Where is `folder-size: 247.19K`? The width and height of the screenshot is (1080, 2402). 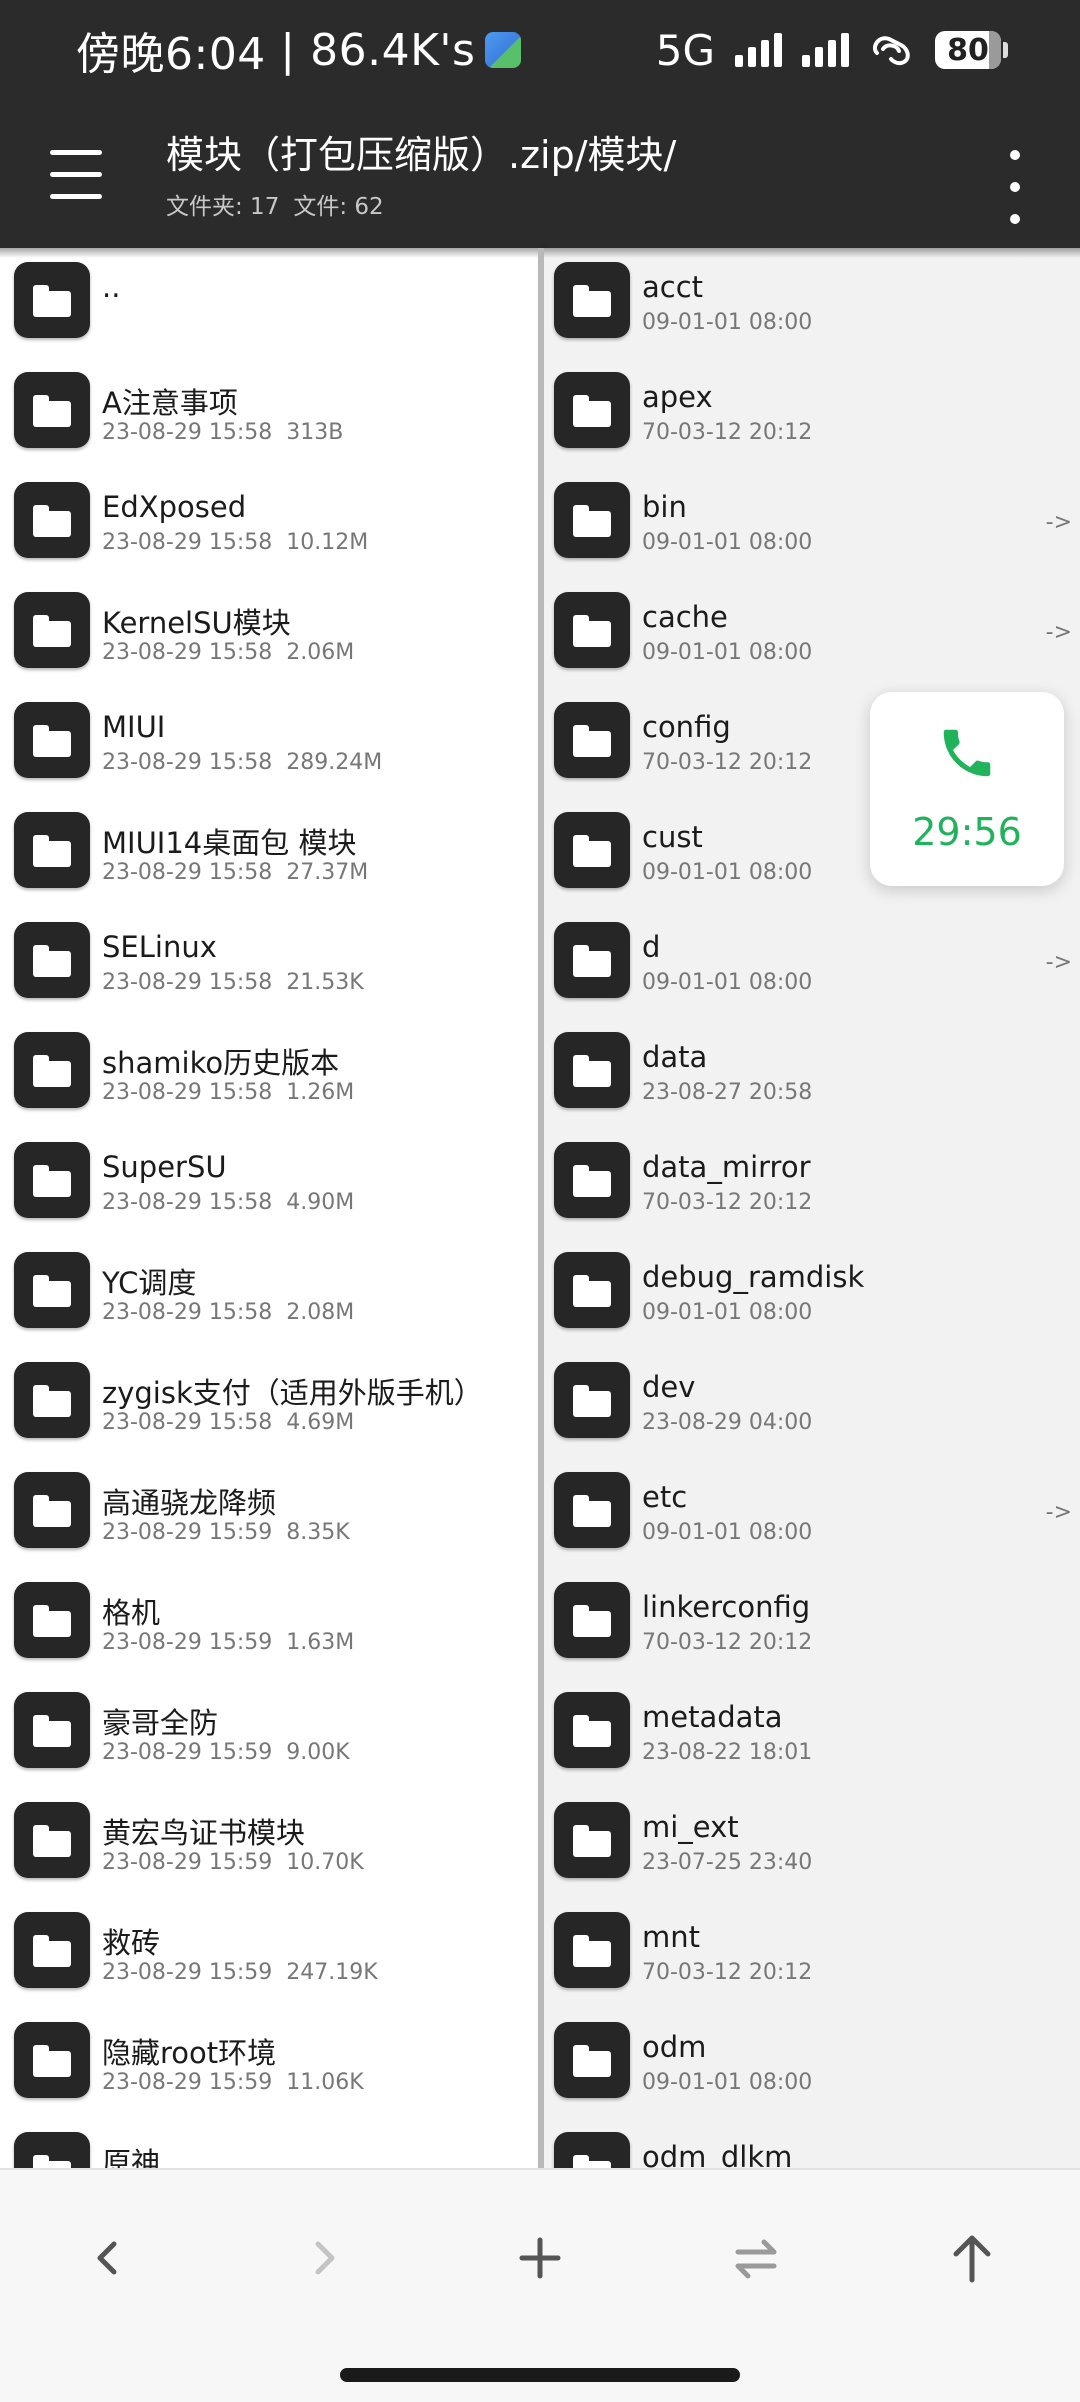
folder-size: 247.19K is located at coordinates (332, 1972).